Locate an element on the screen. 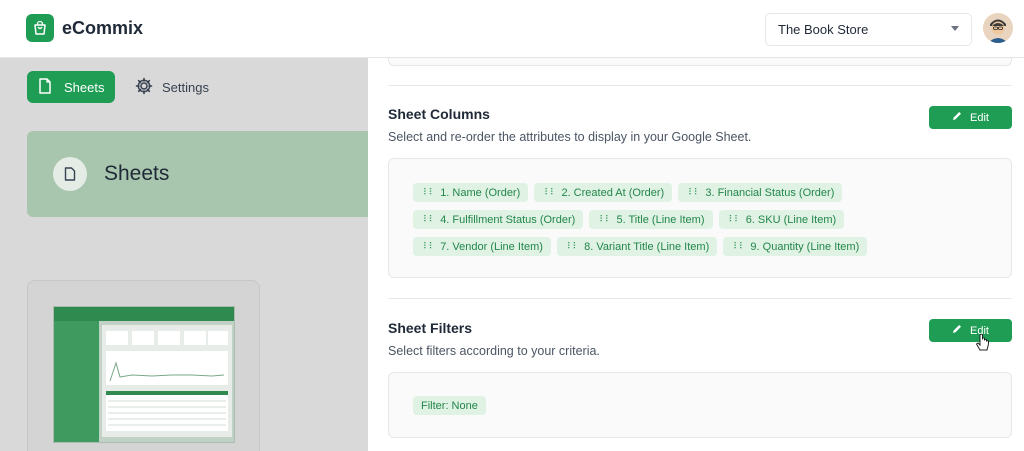 The width and height of the screenshot is (1024, 451). column-chip: ⠇⠇ 8. Variant Title (Line Item) is located at coordinates (637, 246).